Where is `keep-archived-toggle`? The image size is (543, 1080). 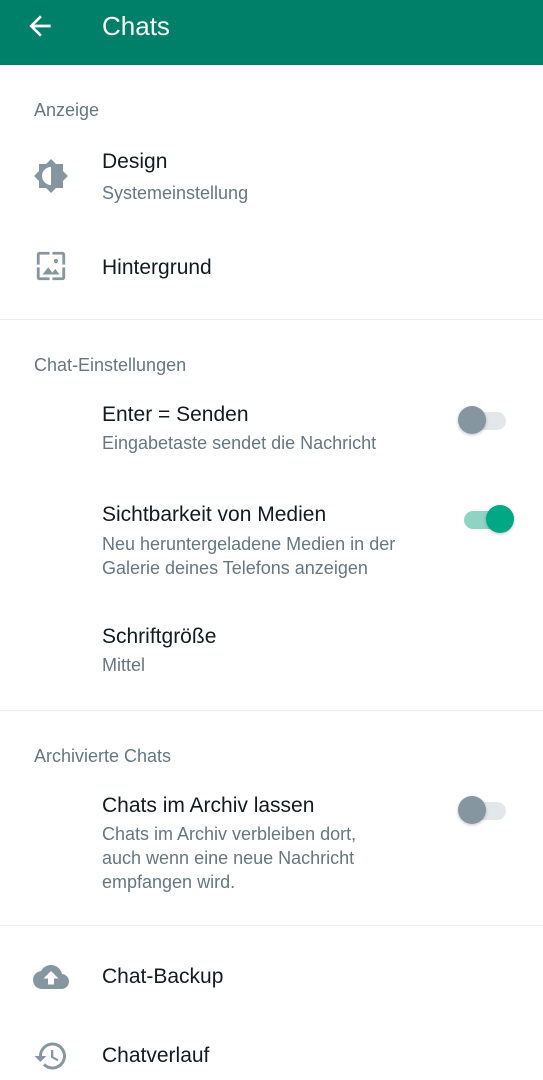
keep-archived-toggle is located at coordinates (487, 808).